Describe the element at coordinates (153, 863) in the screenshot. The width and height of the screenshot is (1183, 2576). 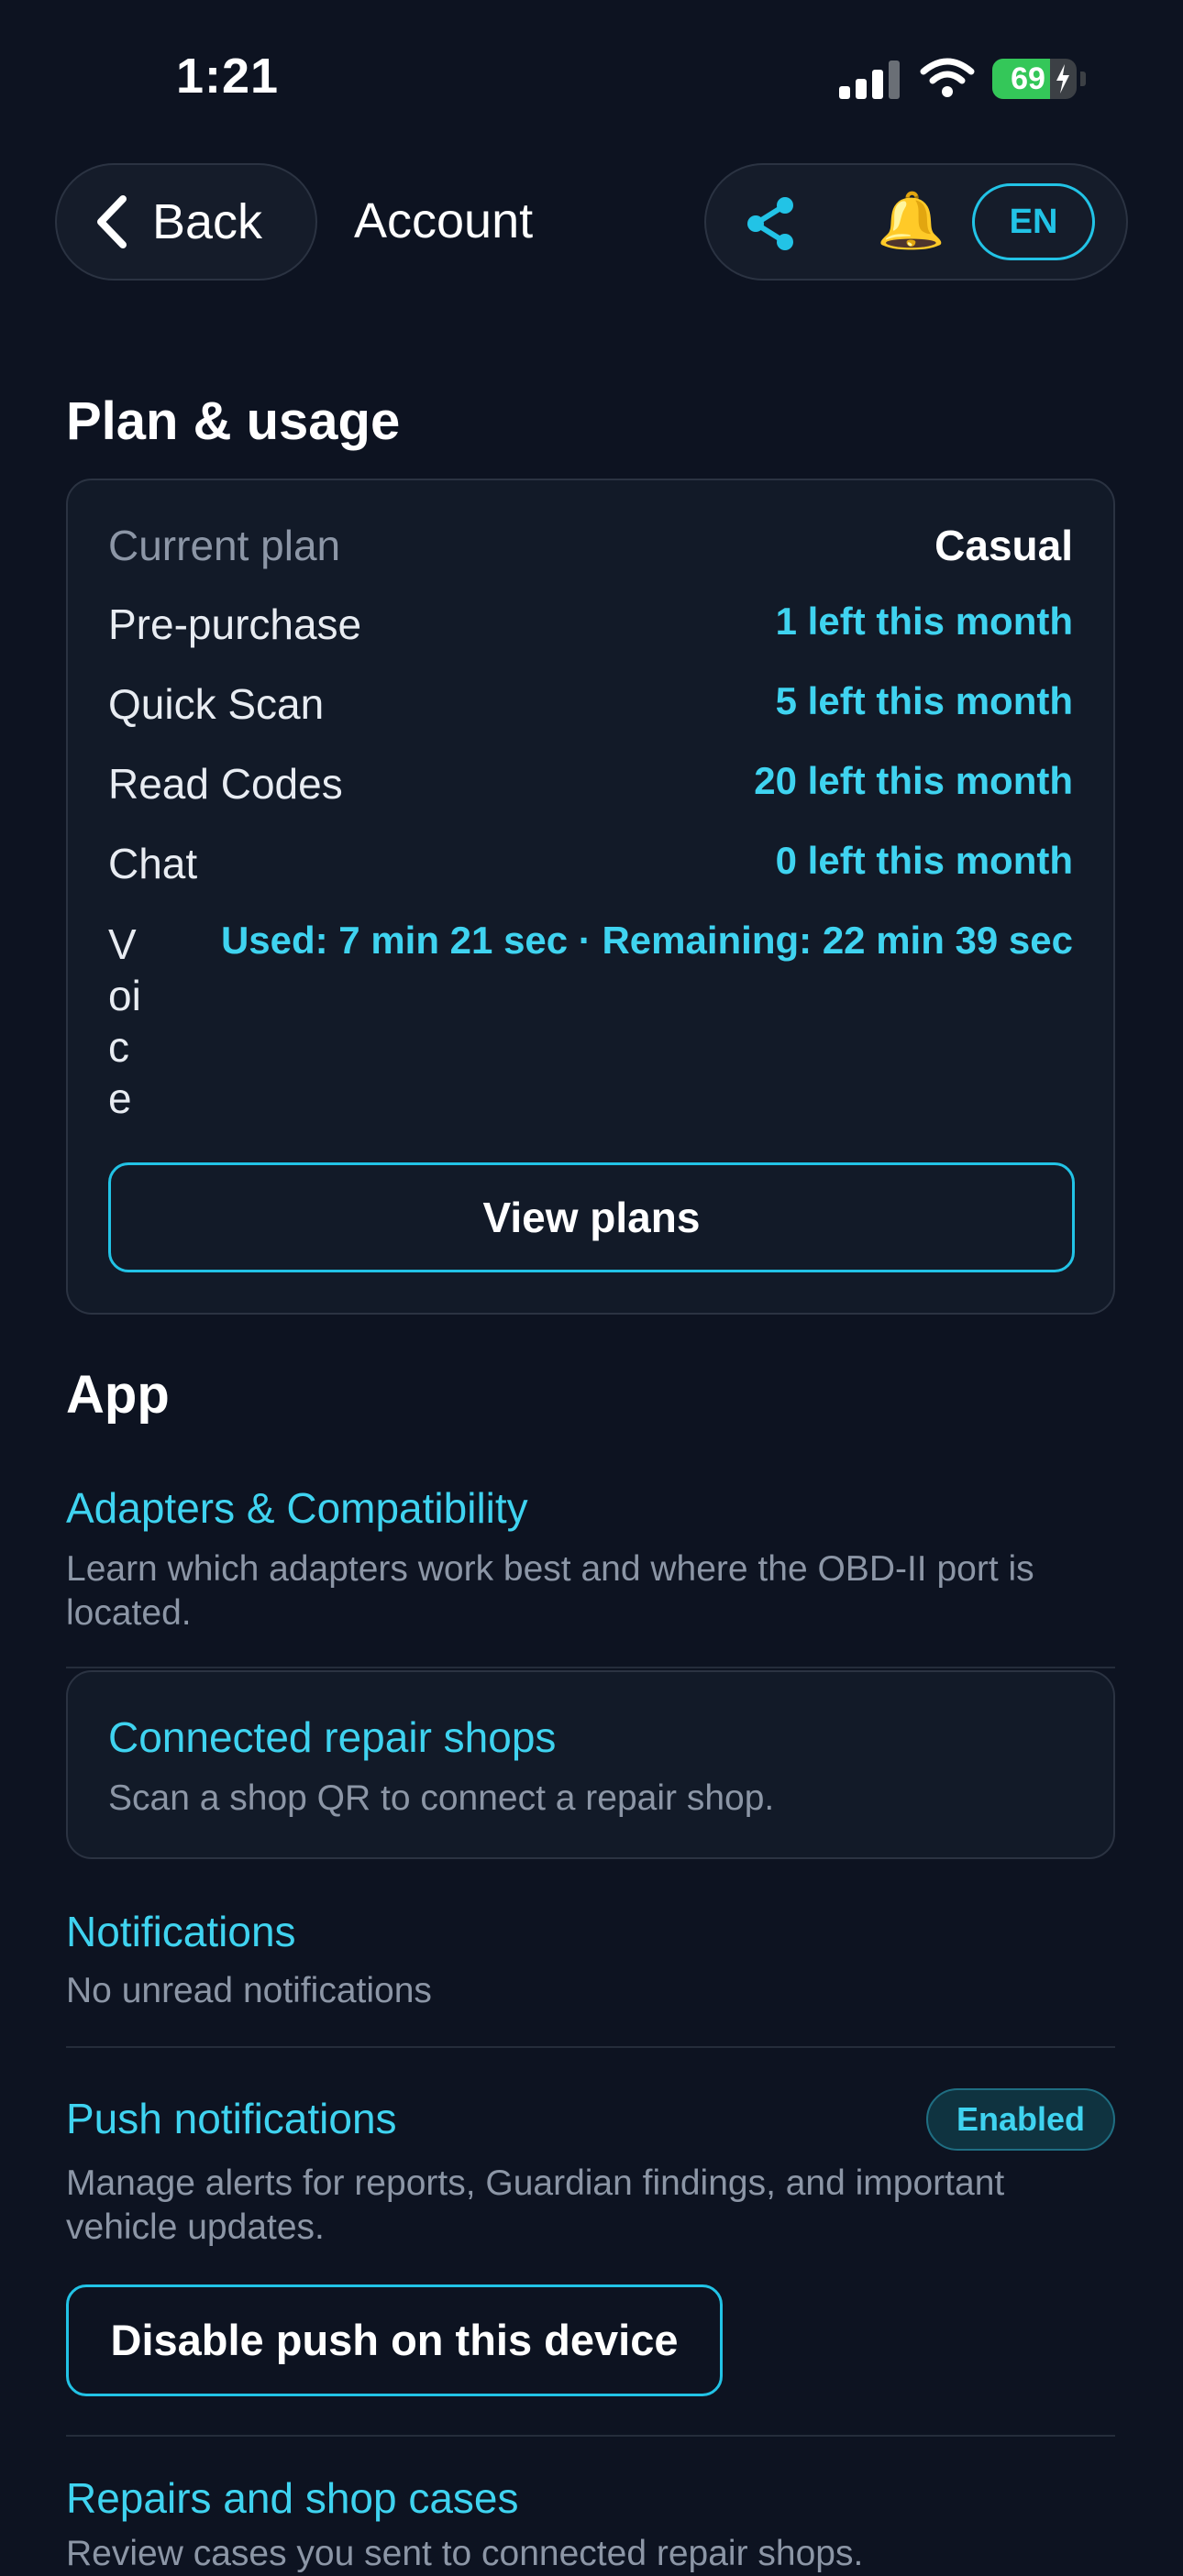
I see `usage-label: Chat` at that location.